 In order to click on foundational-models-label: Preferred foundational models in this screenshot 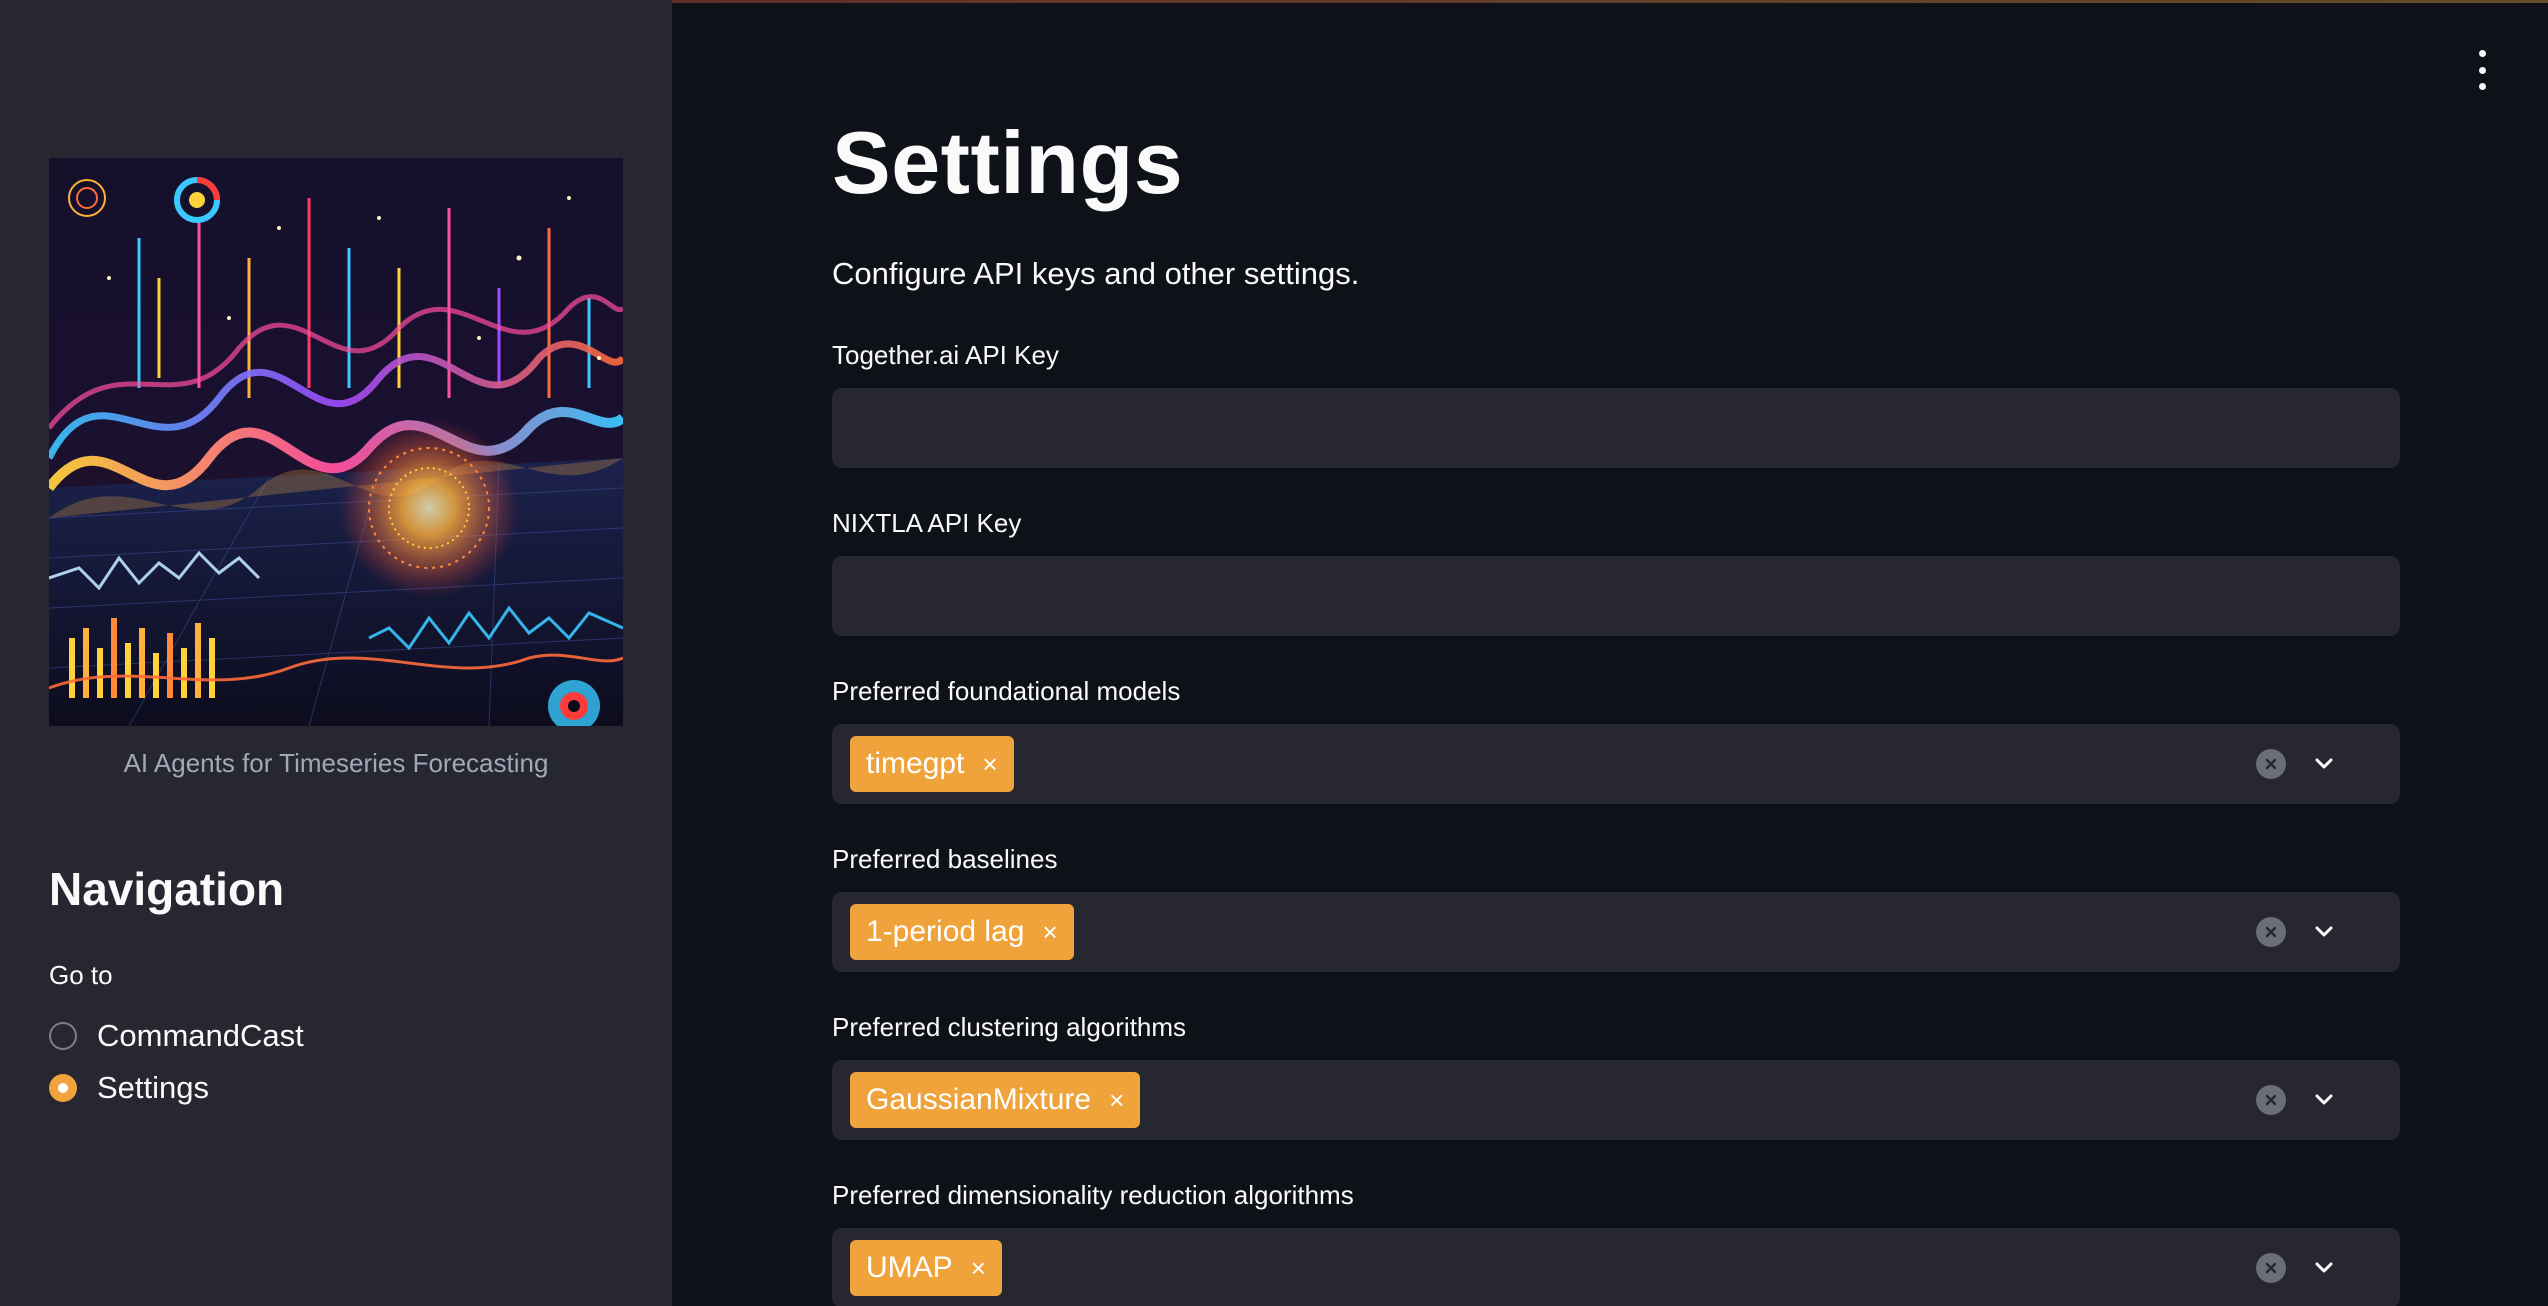, I will do `click(1006, 691)`.